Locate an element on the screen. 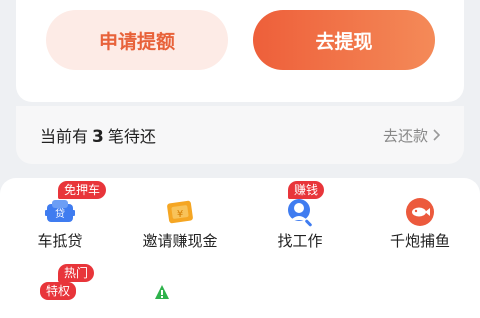 The image size is (480, 318). badge-free-deposit: 免押车 is located at coordinates (82, 190).